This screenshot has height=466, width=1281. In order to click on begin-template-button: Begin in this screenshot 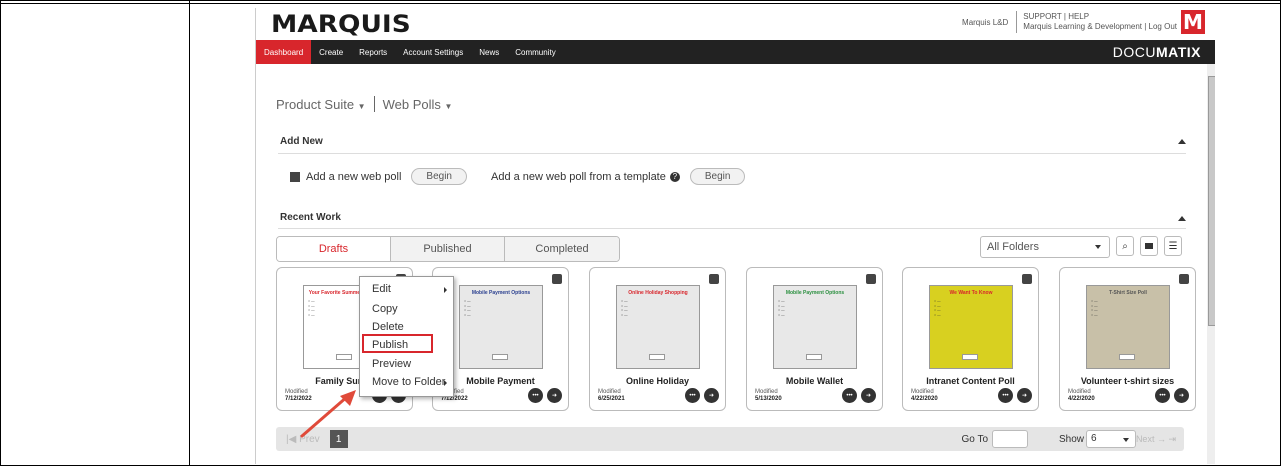, I will do `click(717, 176)`.